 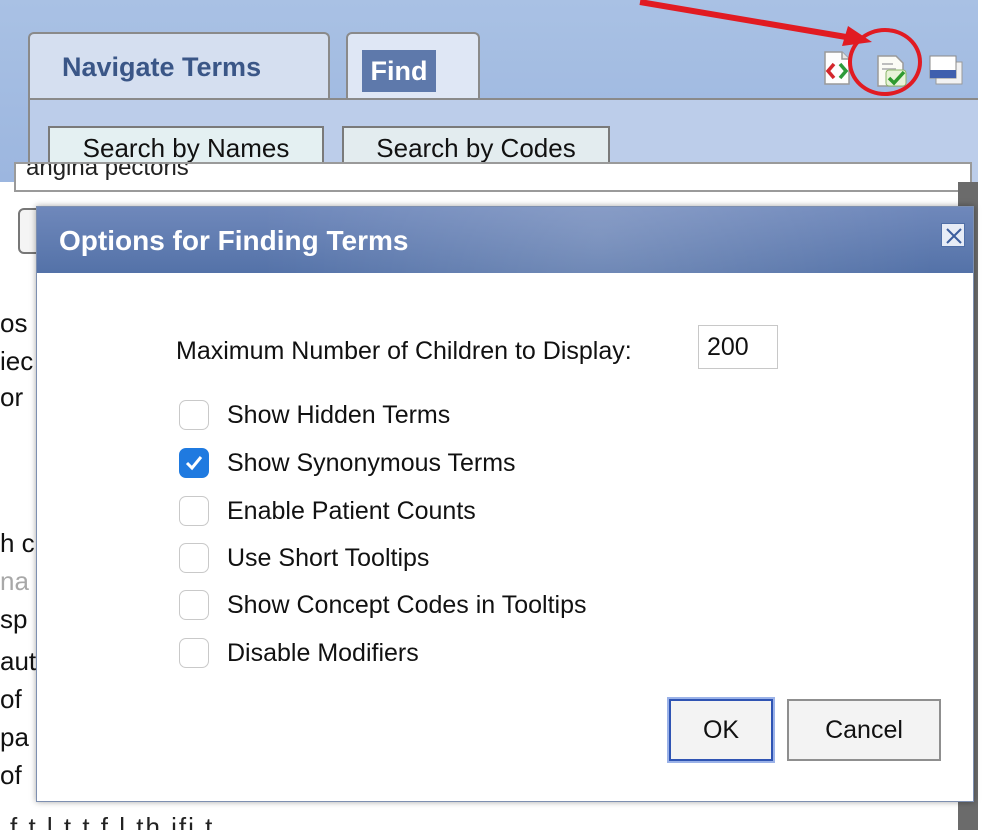 I want to click on option-label: Show Hidden Terms, so click(x=339, y=414).